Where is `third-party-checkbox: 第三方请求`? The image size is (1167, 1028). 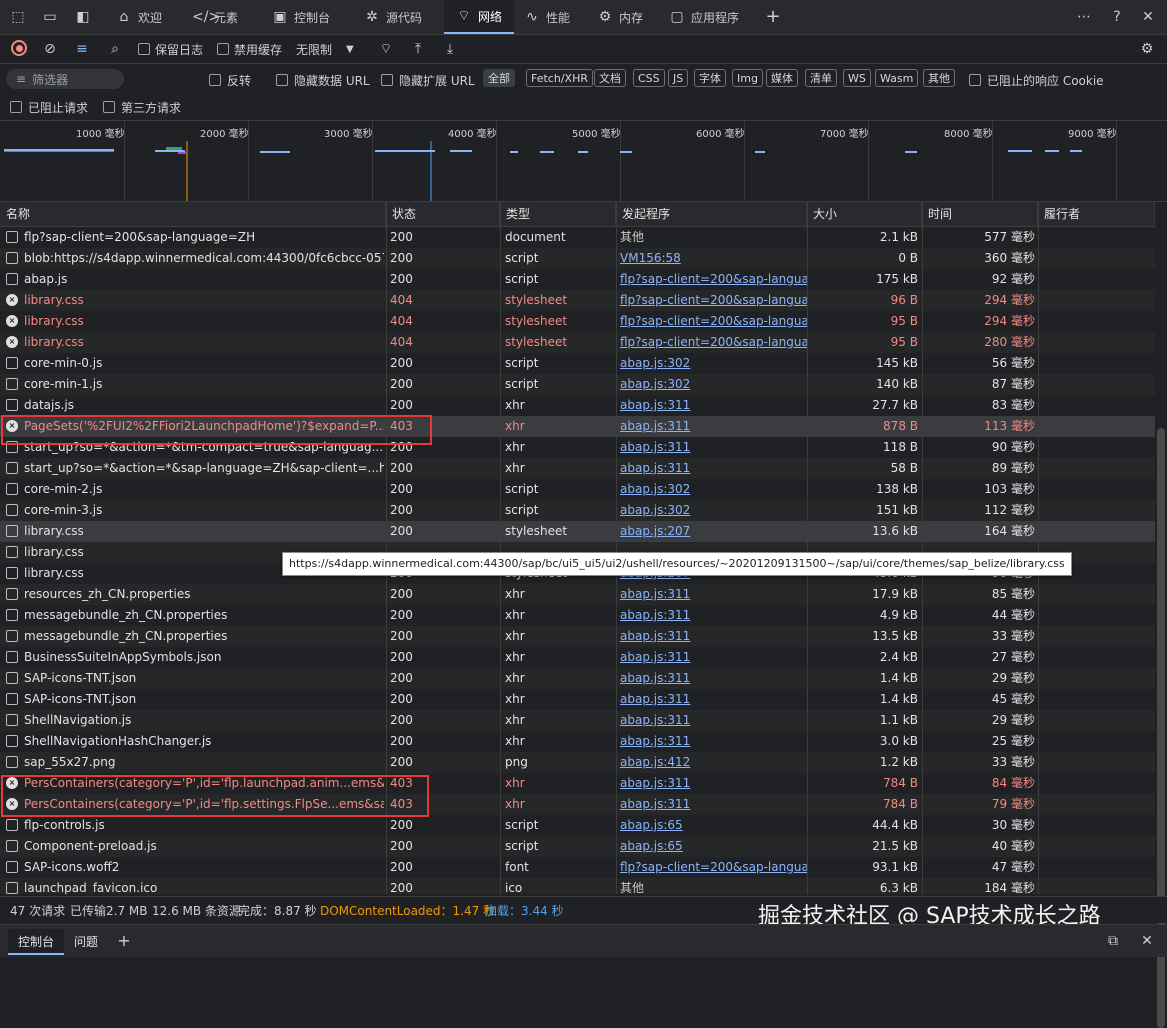 third-party-checkbox: 第三方请求 is located at coordinates (142, 107).